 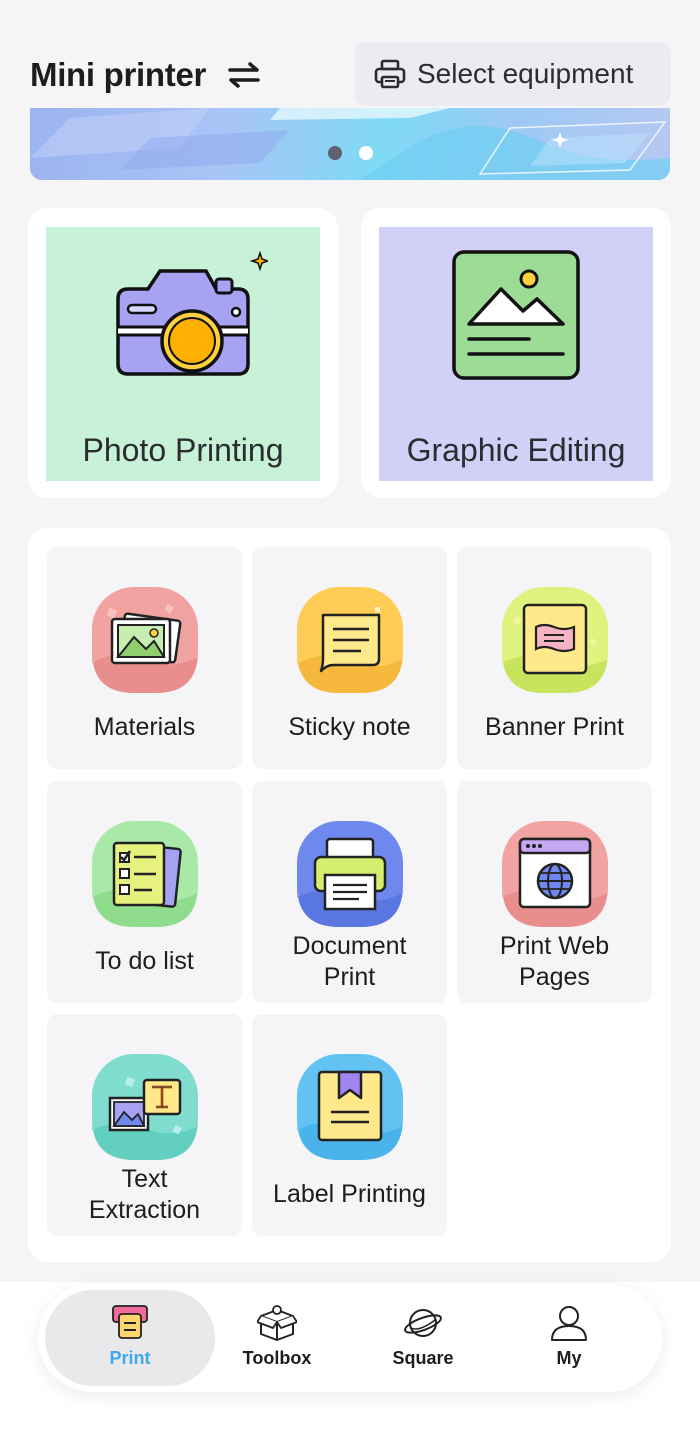 What do you see at coordinates (390, 74) in the screenshot?
I see `printer-icon` at bounding box center [390, 74].